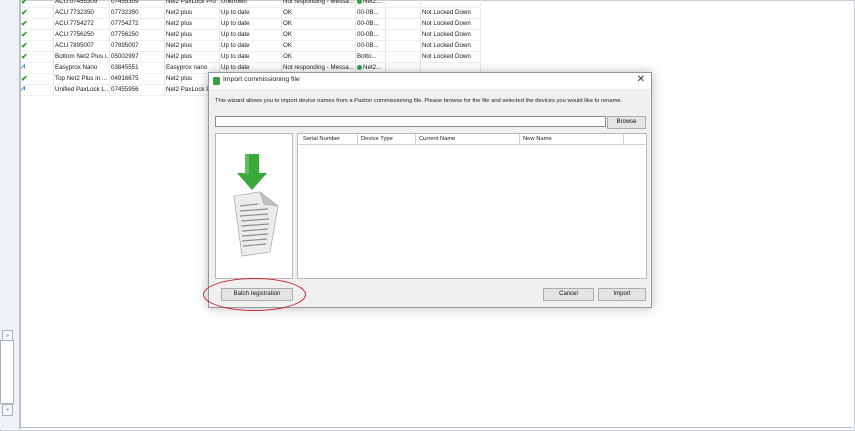  I want to click on serial-cell: 04916675, so click(138, 78).